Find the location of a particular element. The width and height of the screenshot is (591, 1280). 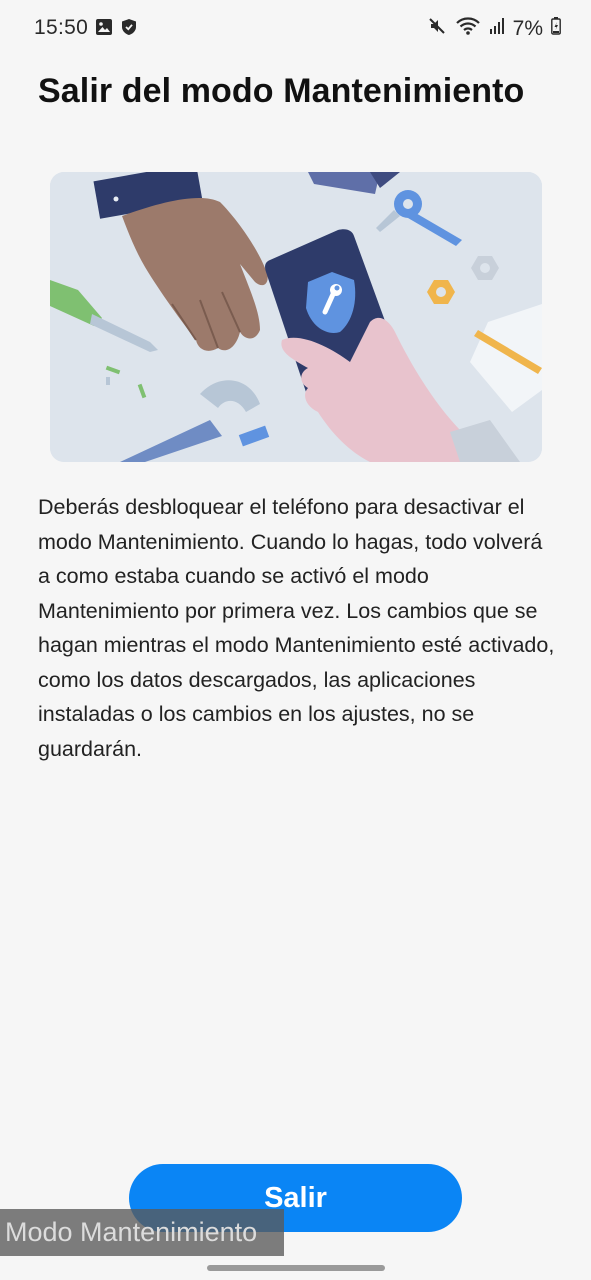

battery-icon is located at coordinates (556, 28).